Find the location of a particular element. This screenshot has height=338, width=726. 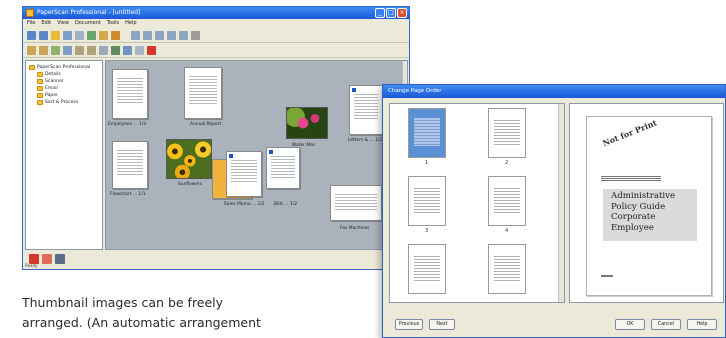

previous-button: Previous is located at coordinates (409, 324).